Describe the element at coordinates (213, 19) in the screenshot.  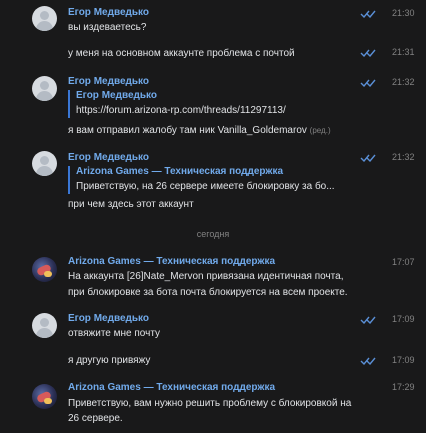
I see `message: Егор Медведько вы издеваетесь? 21:30` at that location.